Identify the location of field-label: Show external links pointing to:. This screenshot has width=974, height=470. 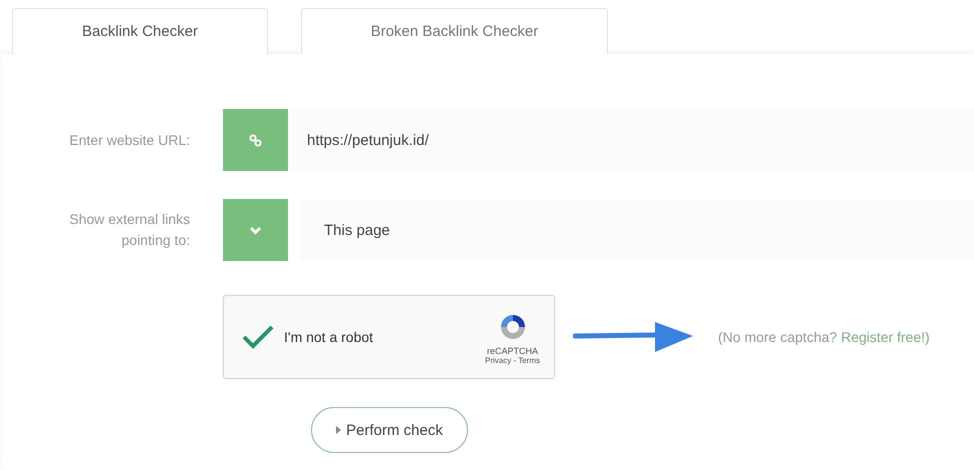
(129, 230).